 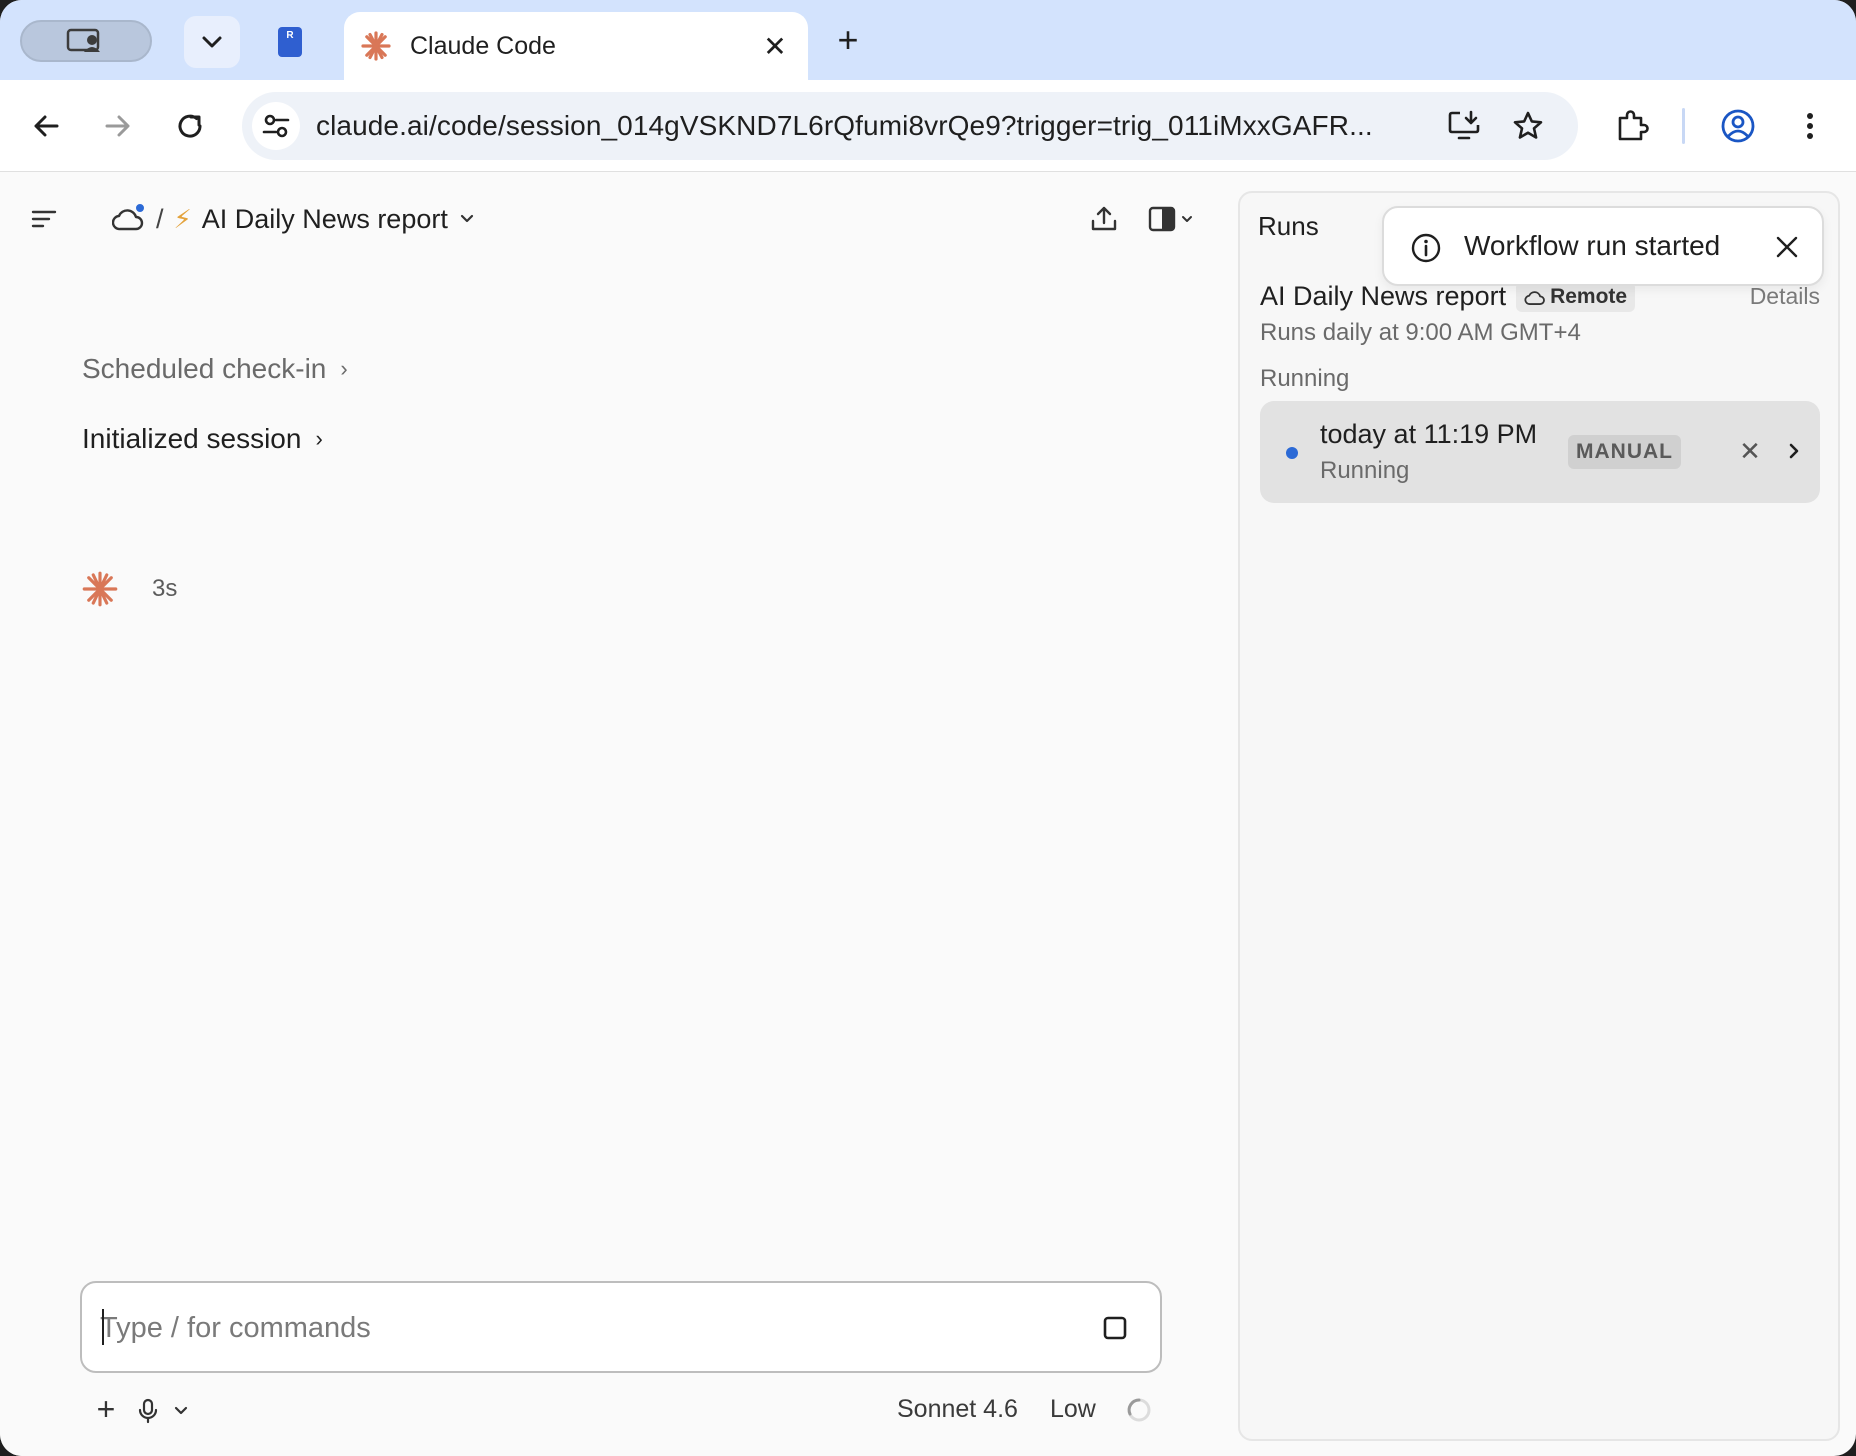 I want to click on reload-icon, so click(x=190, y=126).